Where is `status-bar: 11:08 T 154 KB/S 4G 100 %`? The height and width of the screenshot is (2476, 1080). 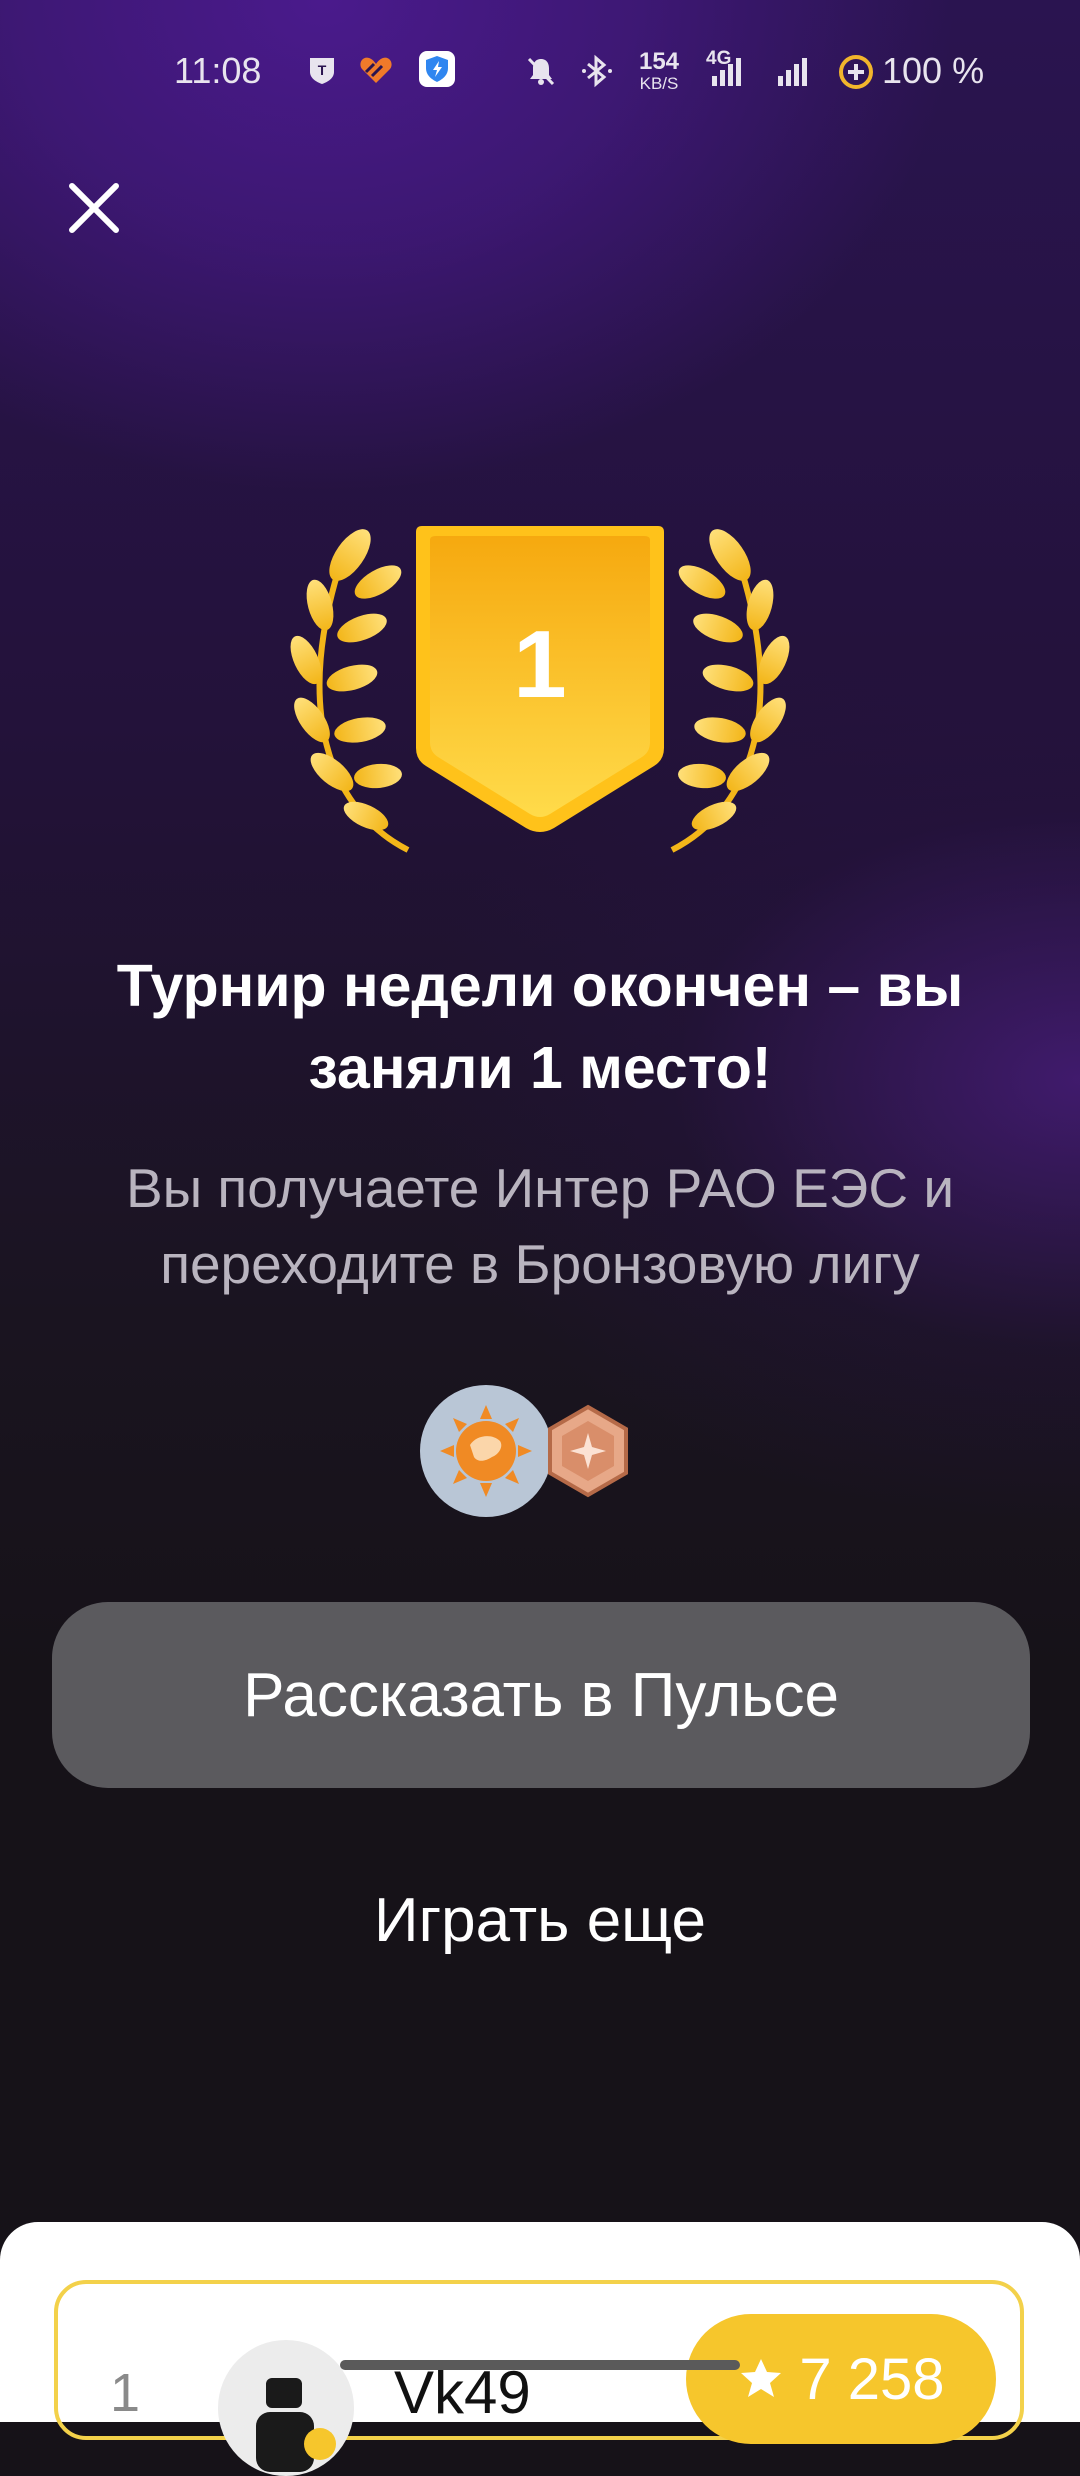 status-bar: 11:08 T 154 KB/S 4G 100 % is located at coordinates (540, 70).